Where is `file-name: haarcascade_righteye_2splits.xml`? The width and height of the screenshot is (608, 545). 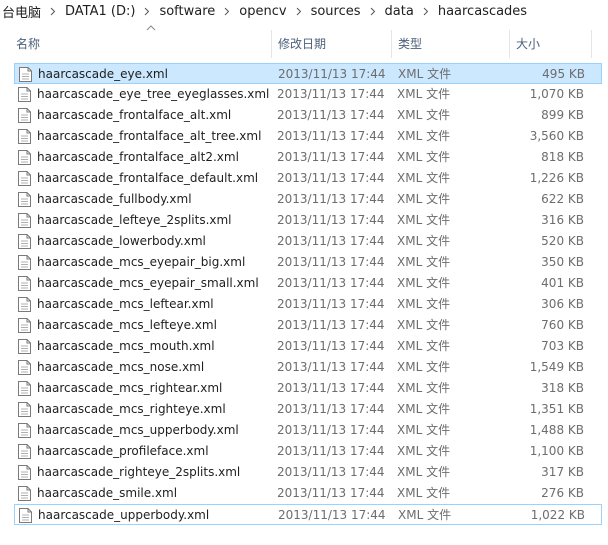 file-name: haarcascade_righteye_2splits.xml is located at coordinates (139, 472).